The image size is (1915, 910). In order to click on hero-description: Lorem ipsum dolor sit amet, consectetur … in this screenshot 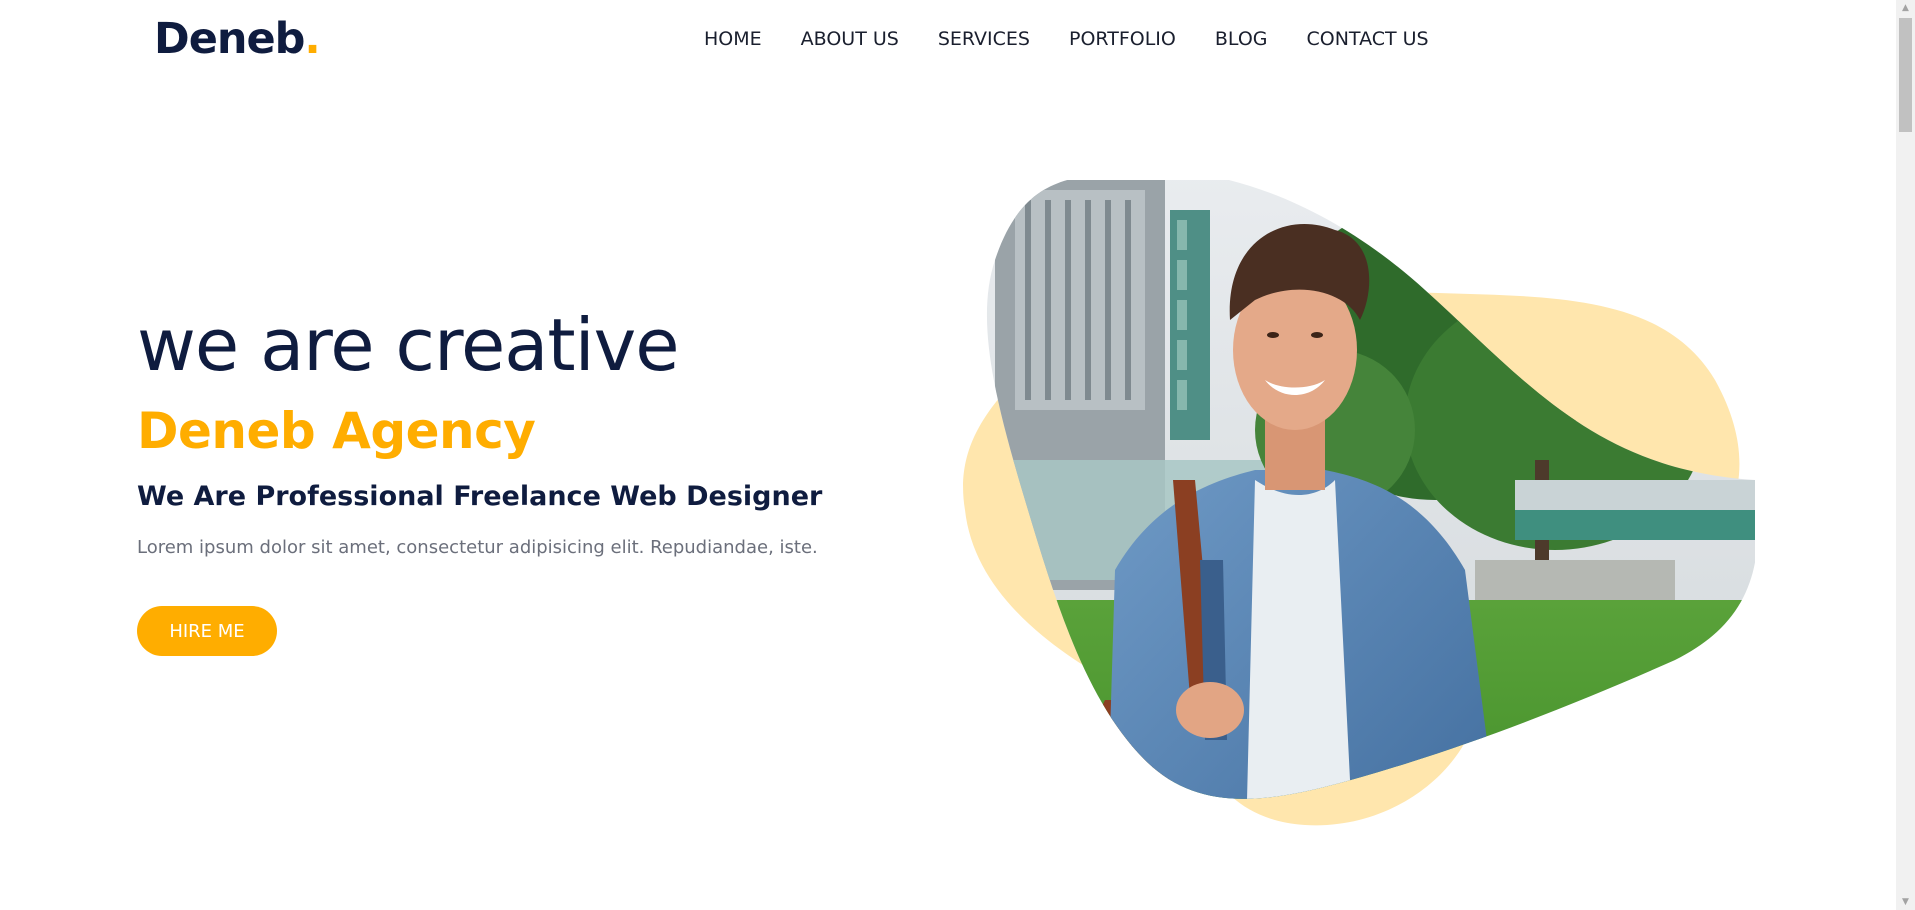, I will do `click(477, 547)`.